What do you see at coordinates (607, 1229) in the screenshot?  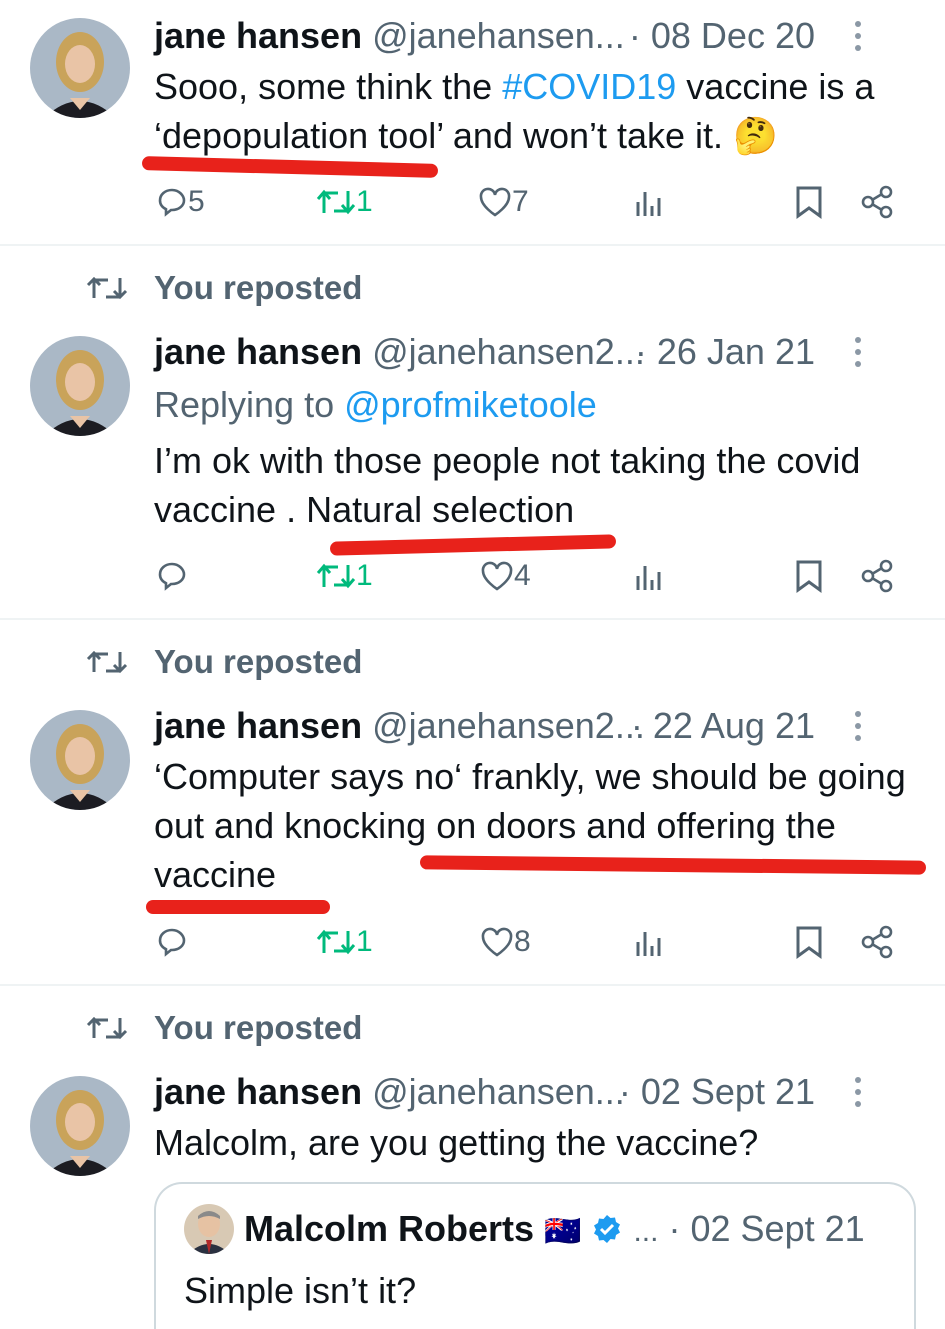 I see `verified-badge-icon` at bounding box center [607, 1229].